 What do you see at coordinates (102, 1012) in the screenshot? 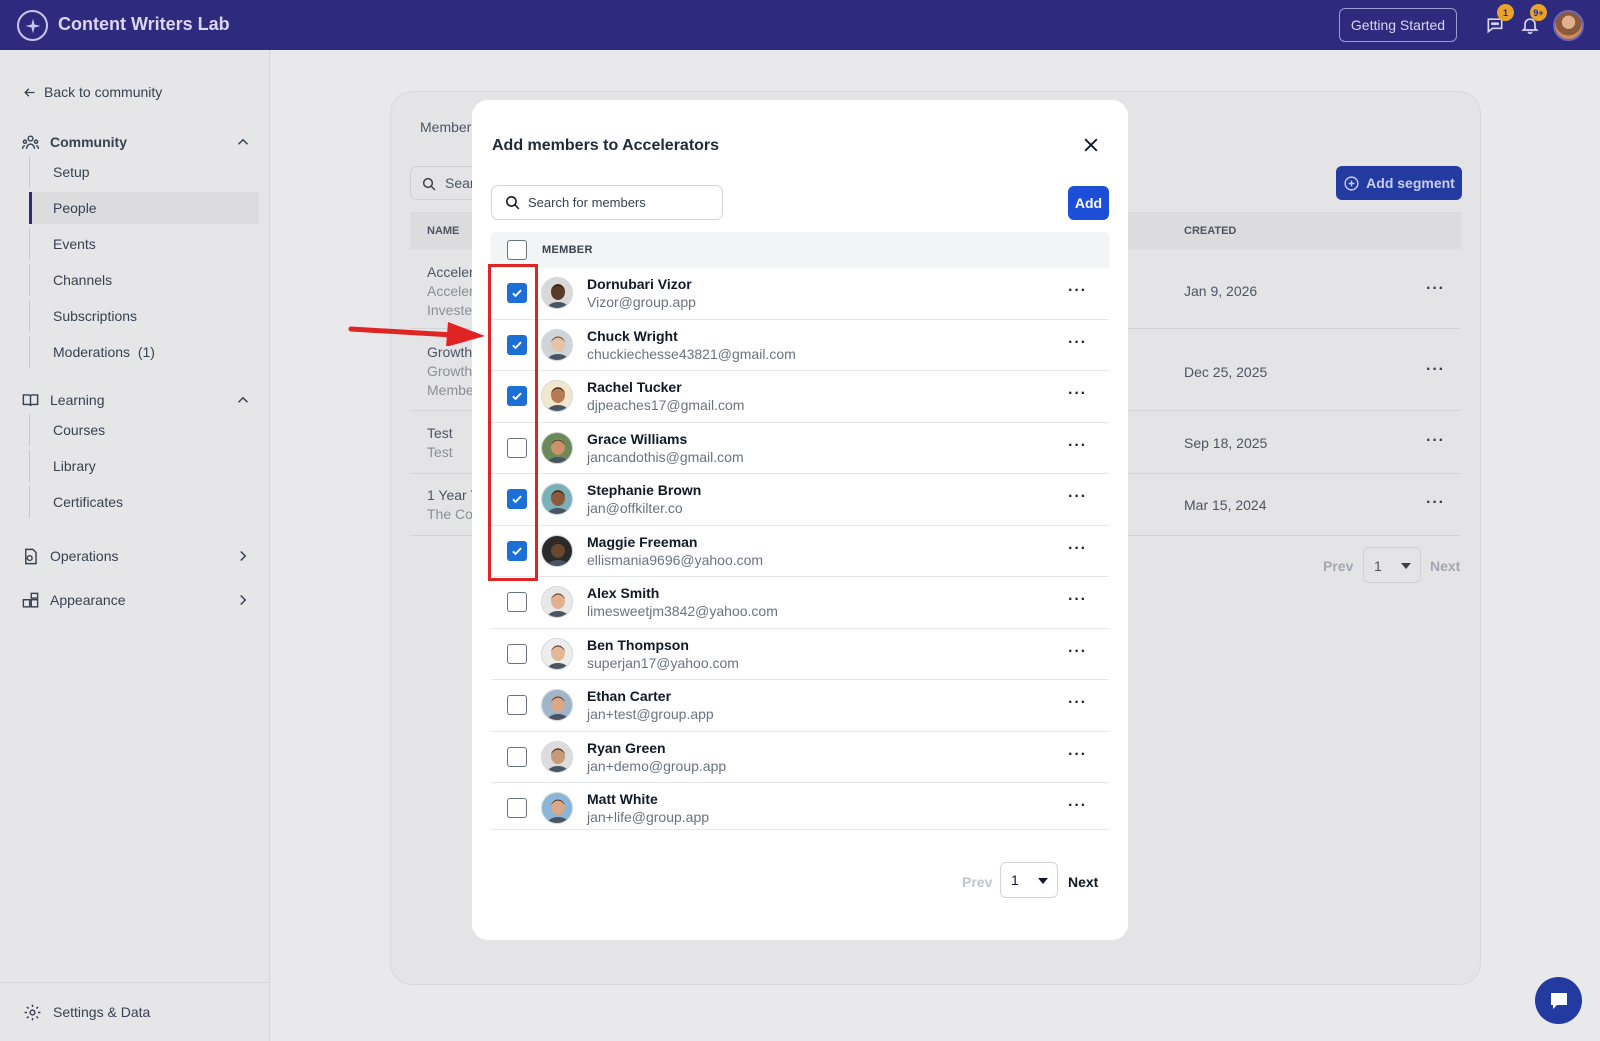
I see `settings-label: Settings & Data` at bounding box center [102, 1012].